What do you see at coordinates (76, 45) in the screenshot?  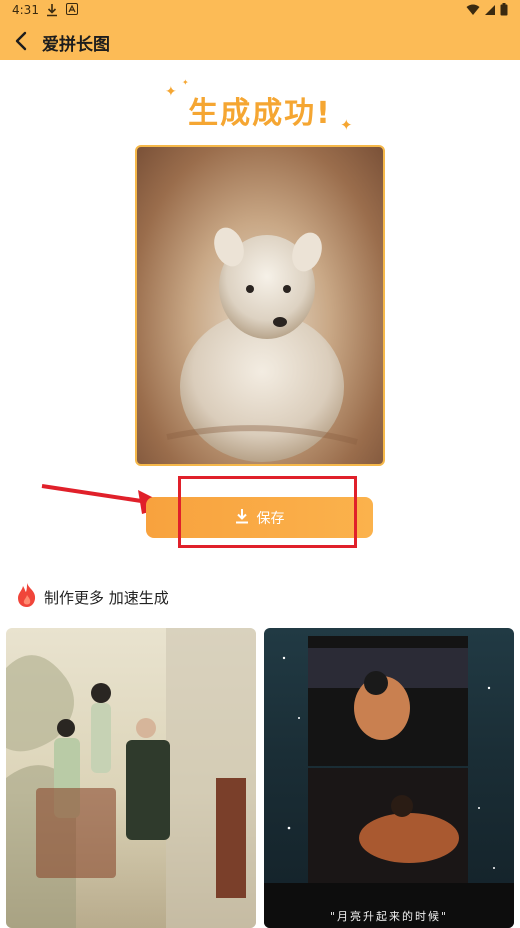 I see `page-title: 爱拼长图` at bounding box center [76, 45].